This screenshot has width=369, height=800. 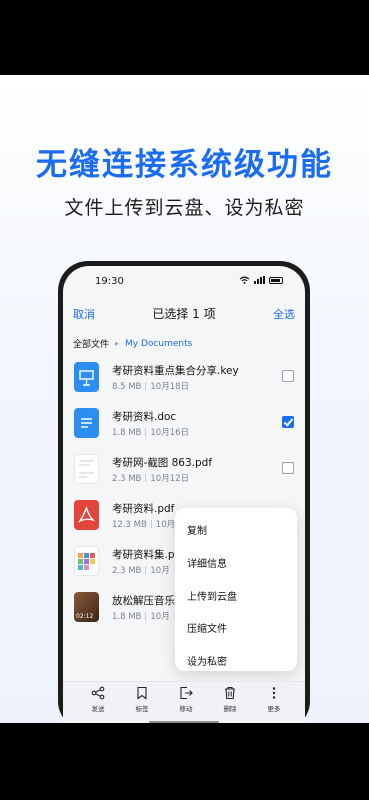 I want to click on menu-item-details: 详细信息, so click(x=207, y=562).